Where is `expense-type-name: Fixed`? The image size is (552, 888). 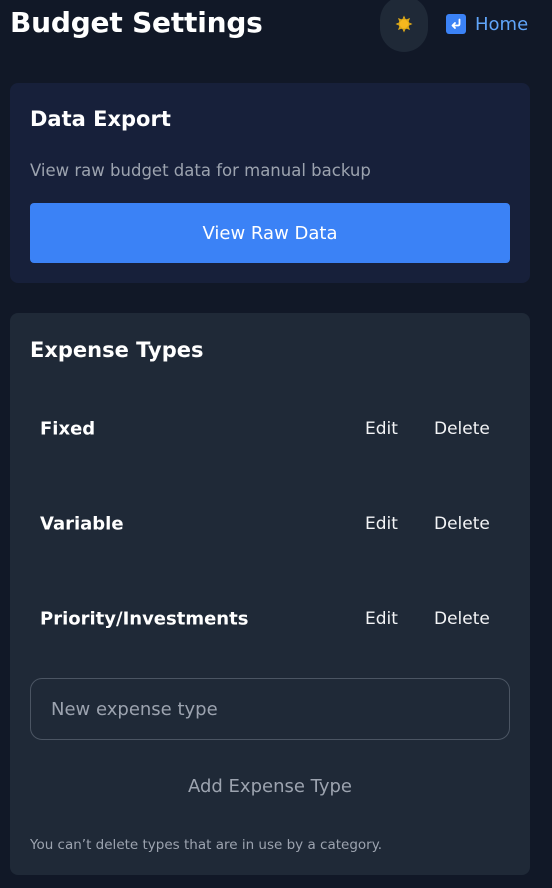
expense-type-name: Fixed is located at coordinates (68, 429).